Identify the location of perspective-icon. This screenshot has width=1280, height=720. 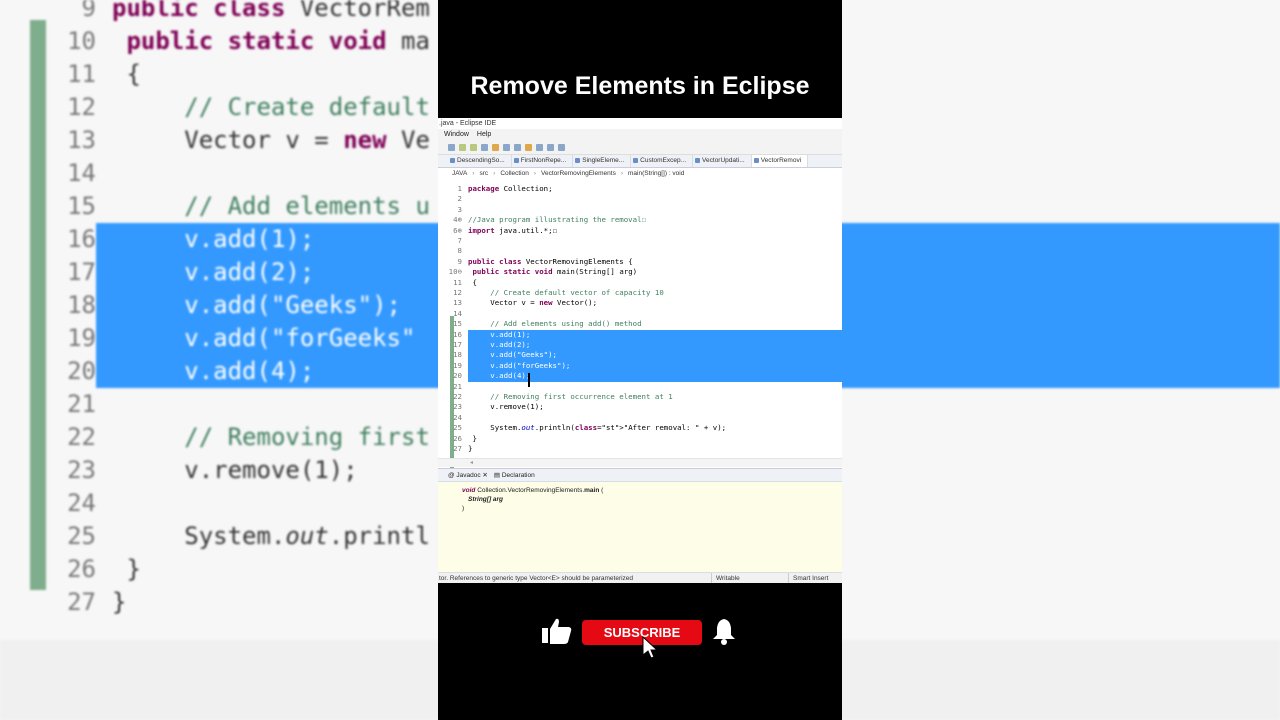
(561, 147).